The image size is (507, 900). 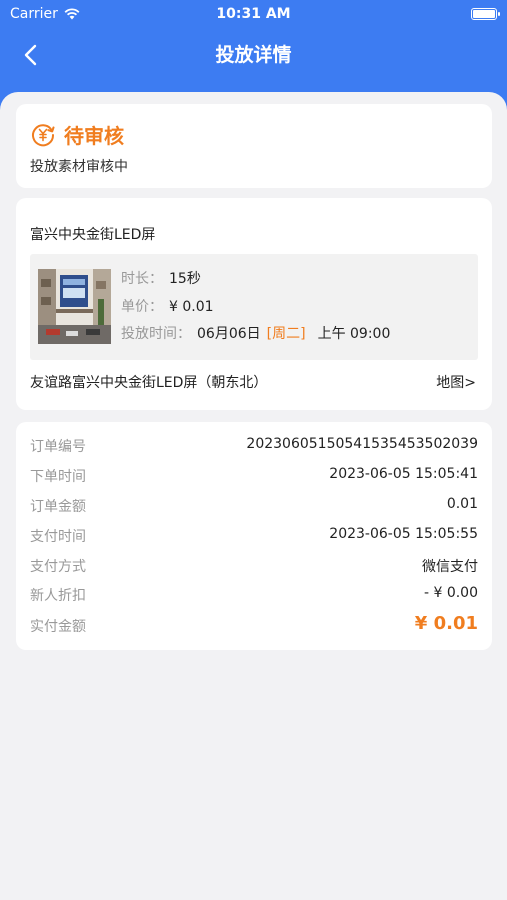 I want to click on order-row-number: 订单编号 2023060515054153545350​2039, so click(x=254, y=446).